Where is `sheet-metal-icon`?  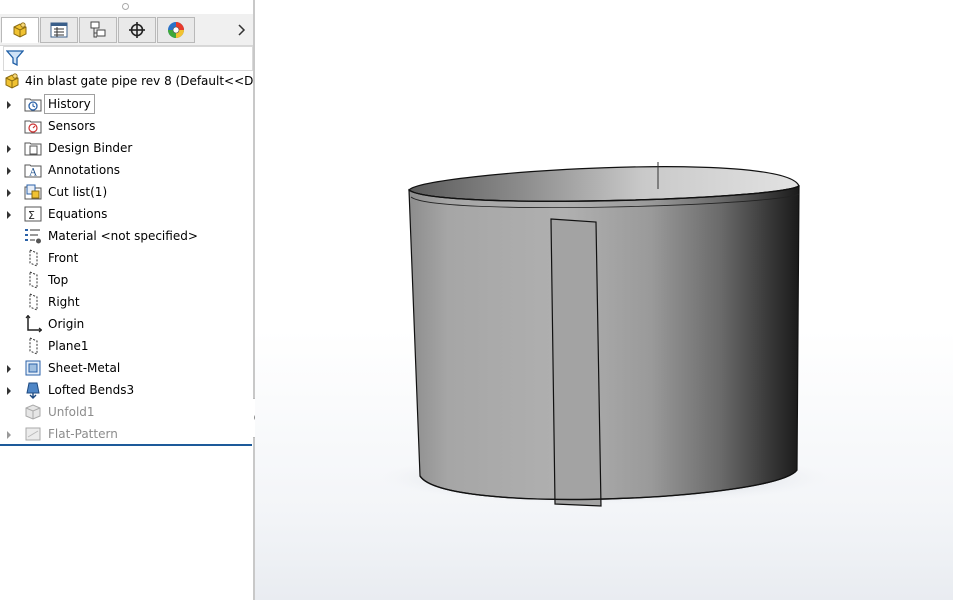 sheet-metal-icon is located at coordinates (33, 368).